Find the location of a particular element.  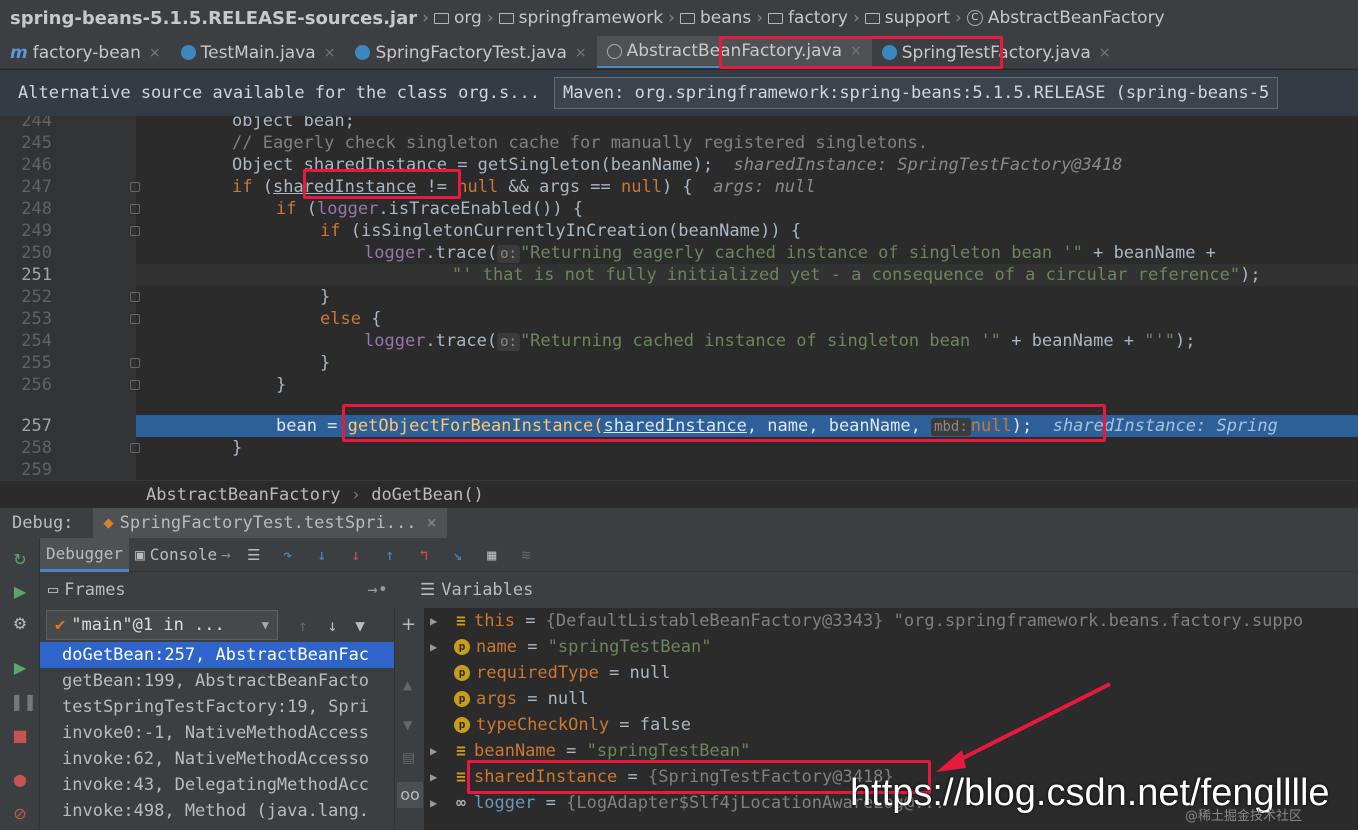

breadcrumb-class: C AbstractBeanFactory is located at coordinates (1065, 18).